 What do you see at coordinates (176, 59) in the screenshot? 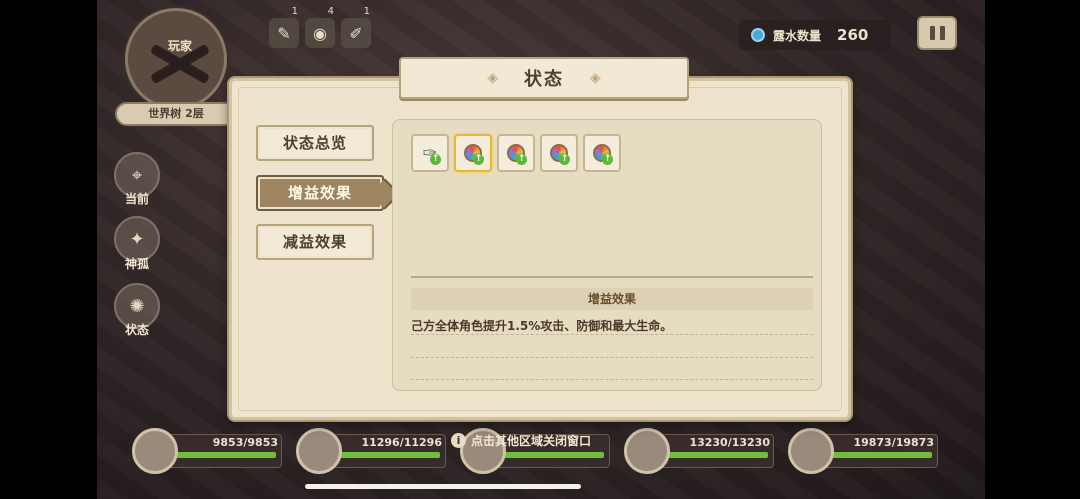
I see `minimap: 玩家` at bounding box center [176, 59].